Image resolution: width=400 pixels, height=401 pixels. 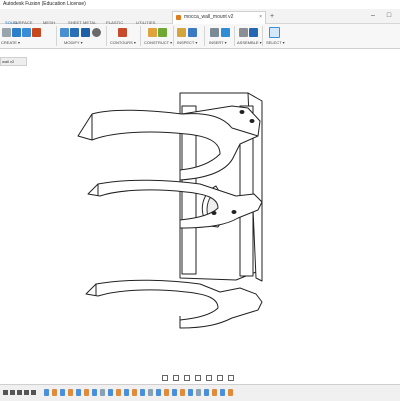 What do you see at coordinates (187, 42) in the screenshot?
I see `inspect-menu: INSPECT ▾` at bounding box center [187, 42].